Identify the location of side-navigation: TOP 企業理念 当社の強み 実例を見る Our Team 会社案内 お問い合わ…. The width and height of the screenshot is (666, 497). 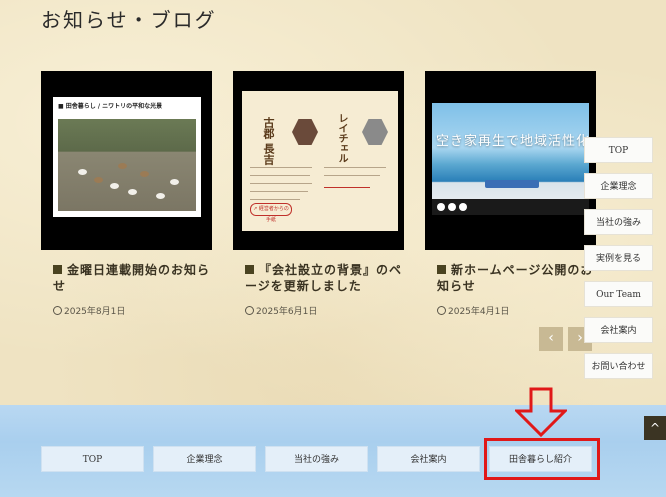
(619, 263).